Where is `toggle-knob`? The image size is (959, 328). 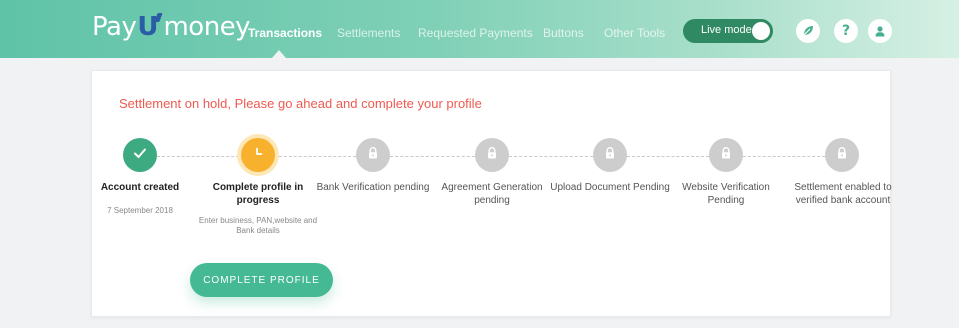
toggle-knob is located at coordinates (761, 31).